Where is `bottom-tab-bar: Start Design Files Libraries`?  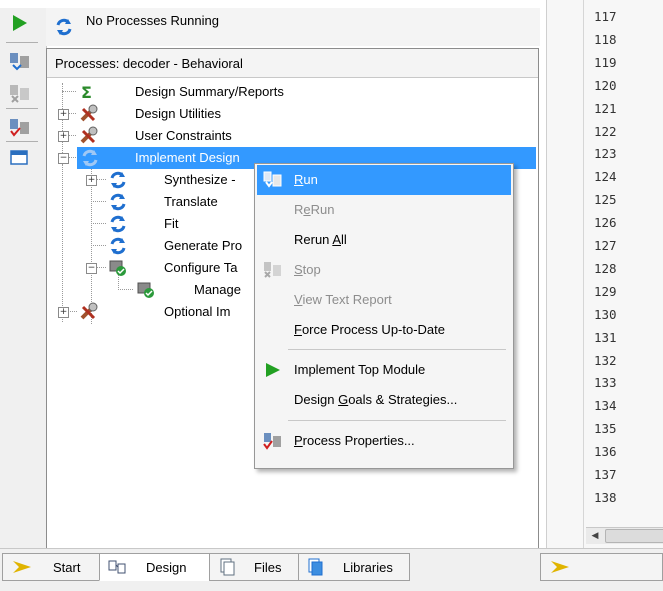
bottom-tab-bar: Start Design Files Libraries is located at coordinates (331, 569).